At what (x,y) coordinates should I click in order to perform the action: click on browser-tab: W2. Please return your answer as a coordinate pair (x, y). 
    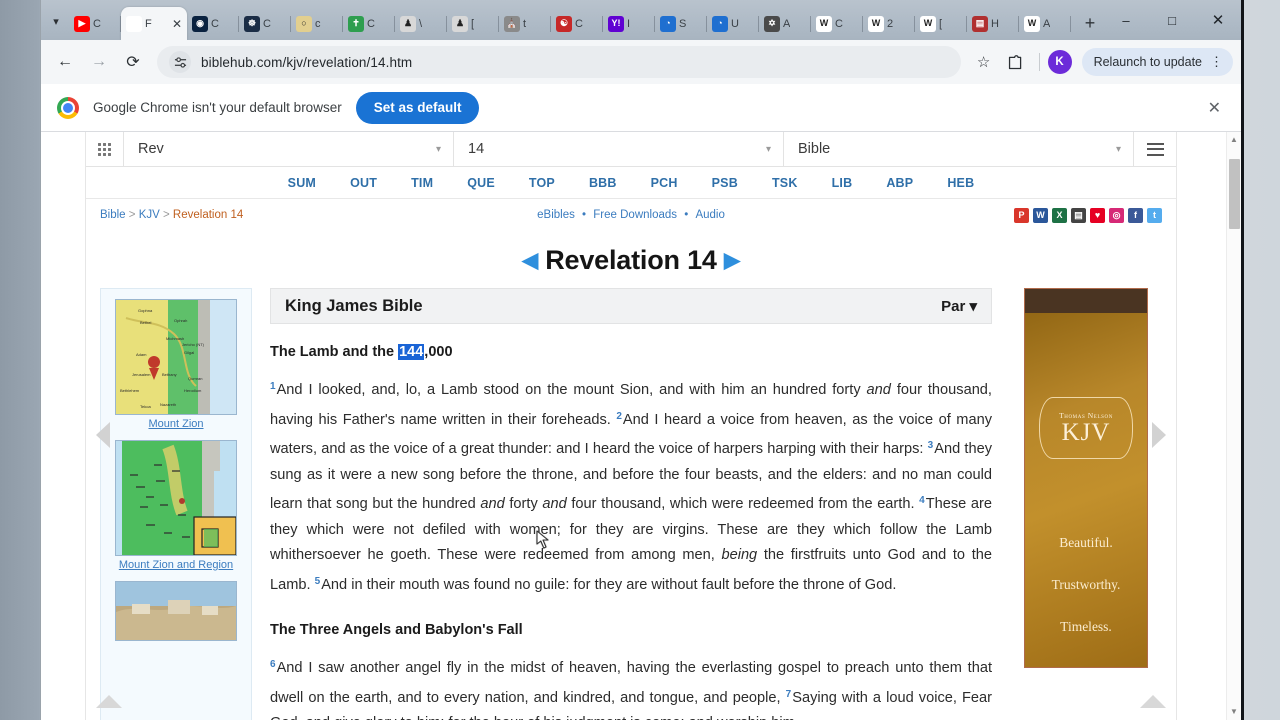
    Looking at the image, I should click on (889, 23).